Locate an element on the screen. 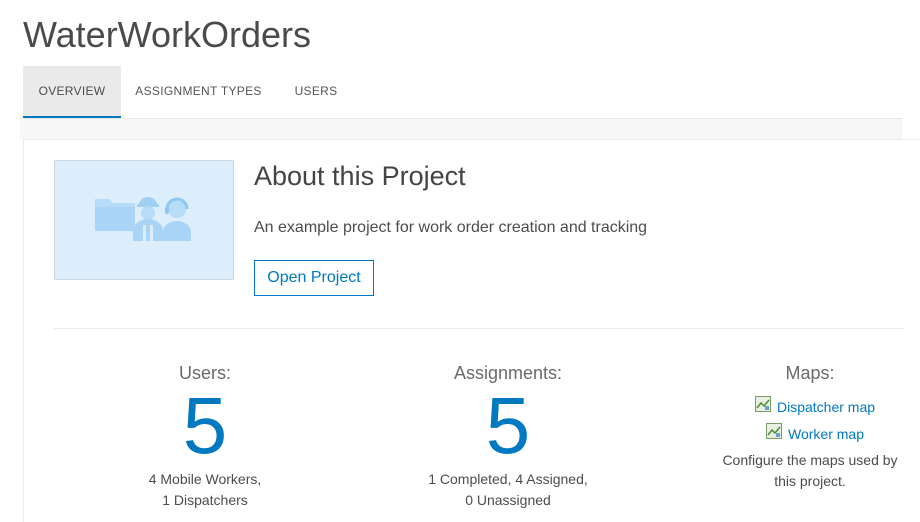  dispatcher-map-link: Dispatcher map is located at coordinates (815, 407).